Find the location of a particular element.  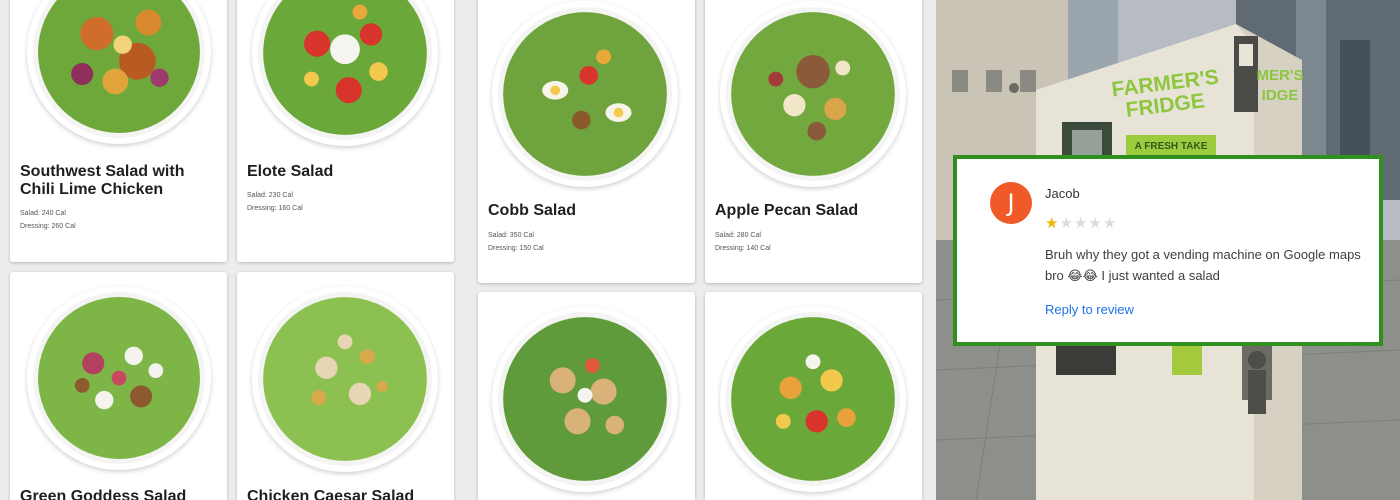

menu-card-pasta-salad is located at coordinates (586, 396).